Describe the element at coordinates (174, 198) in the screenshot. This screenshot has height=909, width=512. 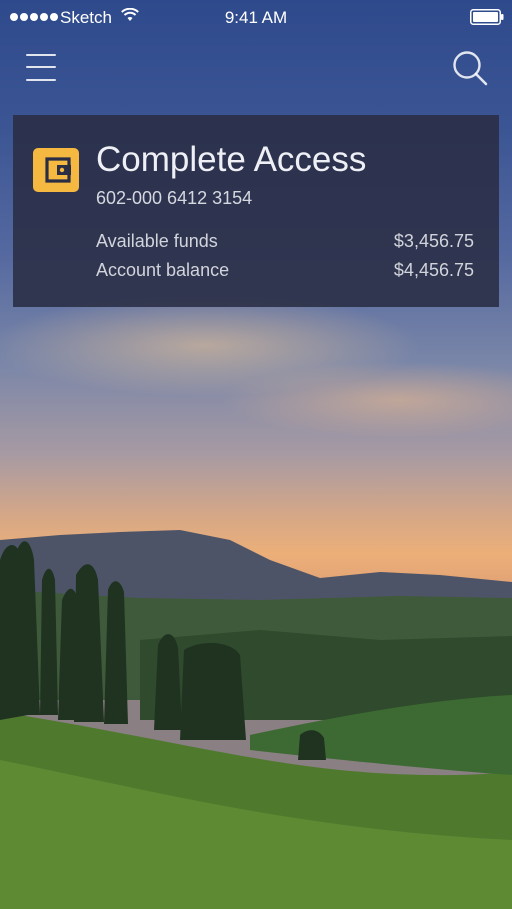
I see `account-number: 602-000 6412 3154` at that location.